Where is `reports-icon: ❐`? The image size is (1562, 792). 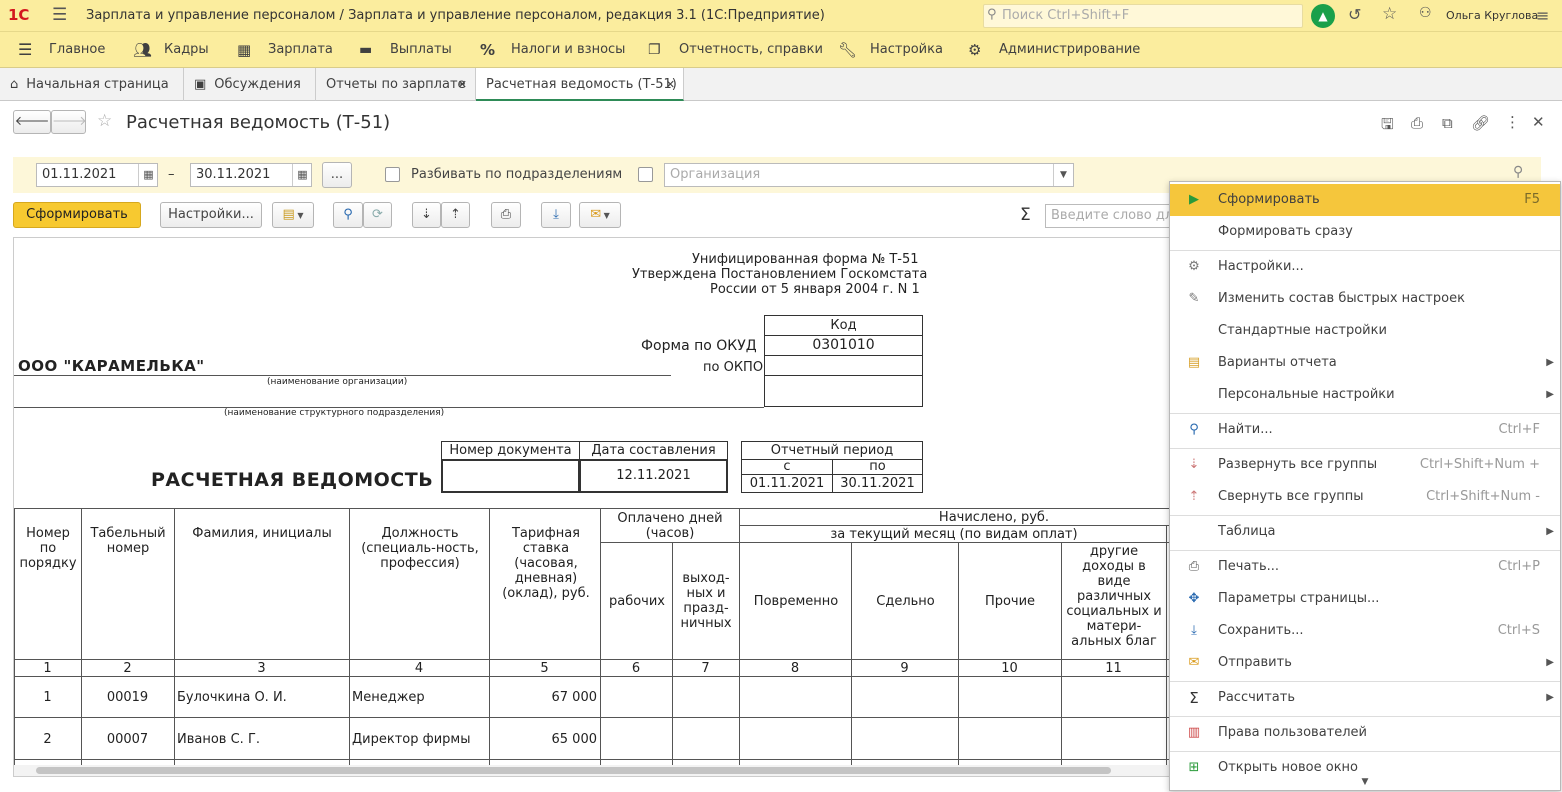 reports-icon: ❐ is located at coordinates (654, 50).